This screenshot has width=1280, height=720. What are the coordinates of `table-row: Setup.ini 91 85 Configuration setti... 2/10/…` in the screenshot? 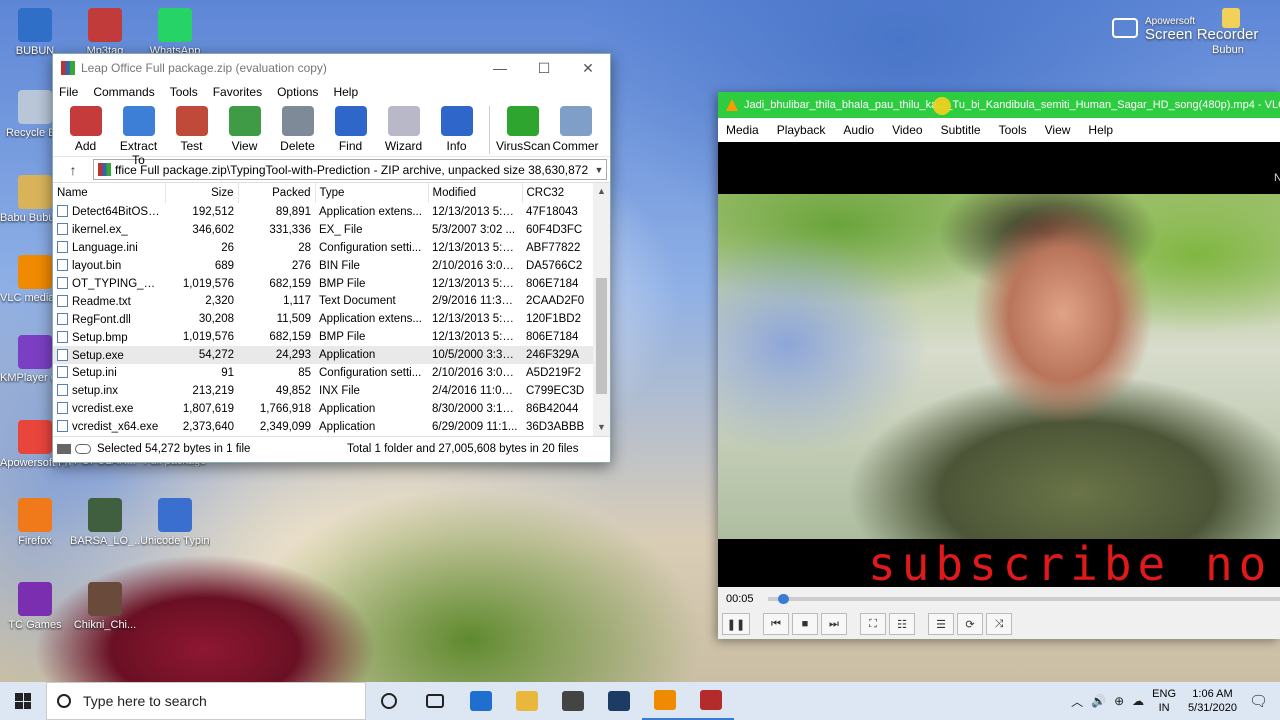 It's located at (323, 373).